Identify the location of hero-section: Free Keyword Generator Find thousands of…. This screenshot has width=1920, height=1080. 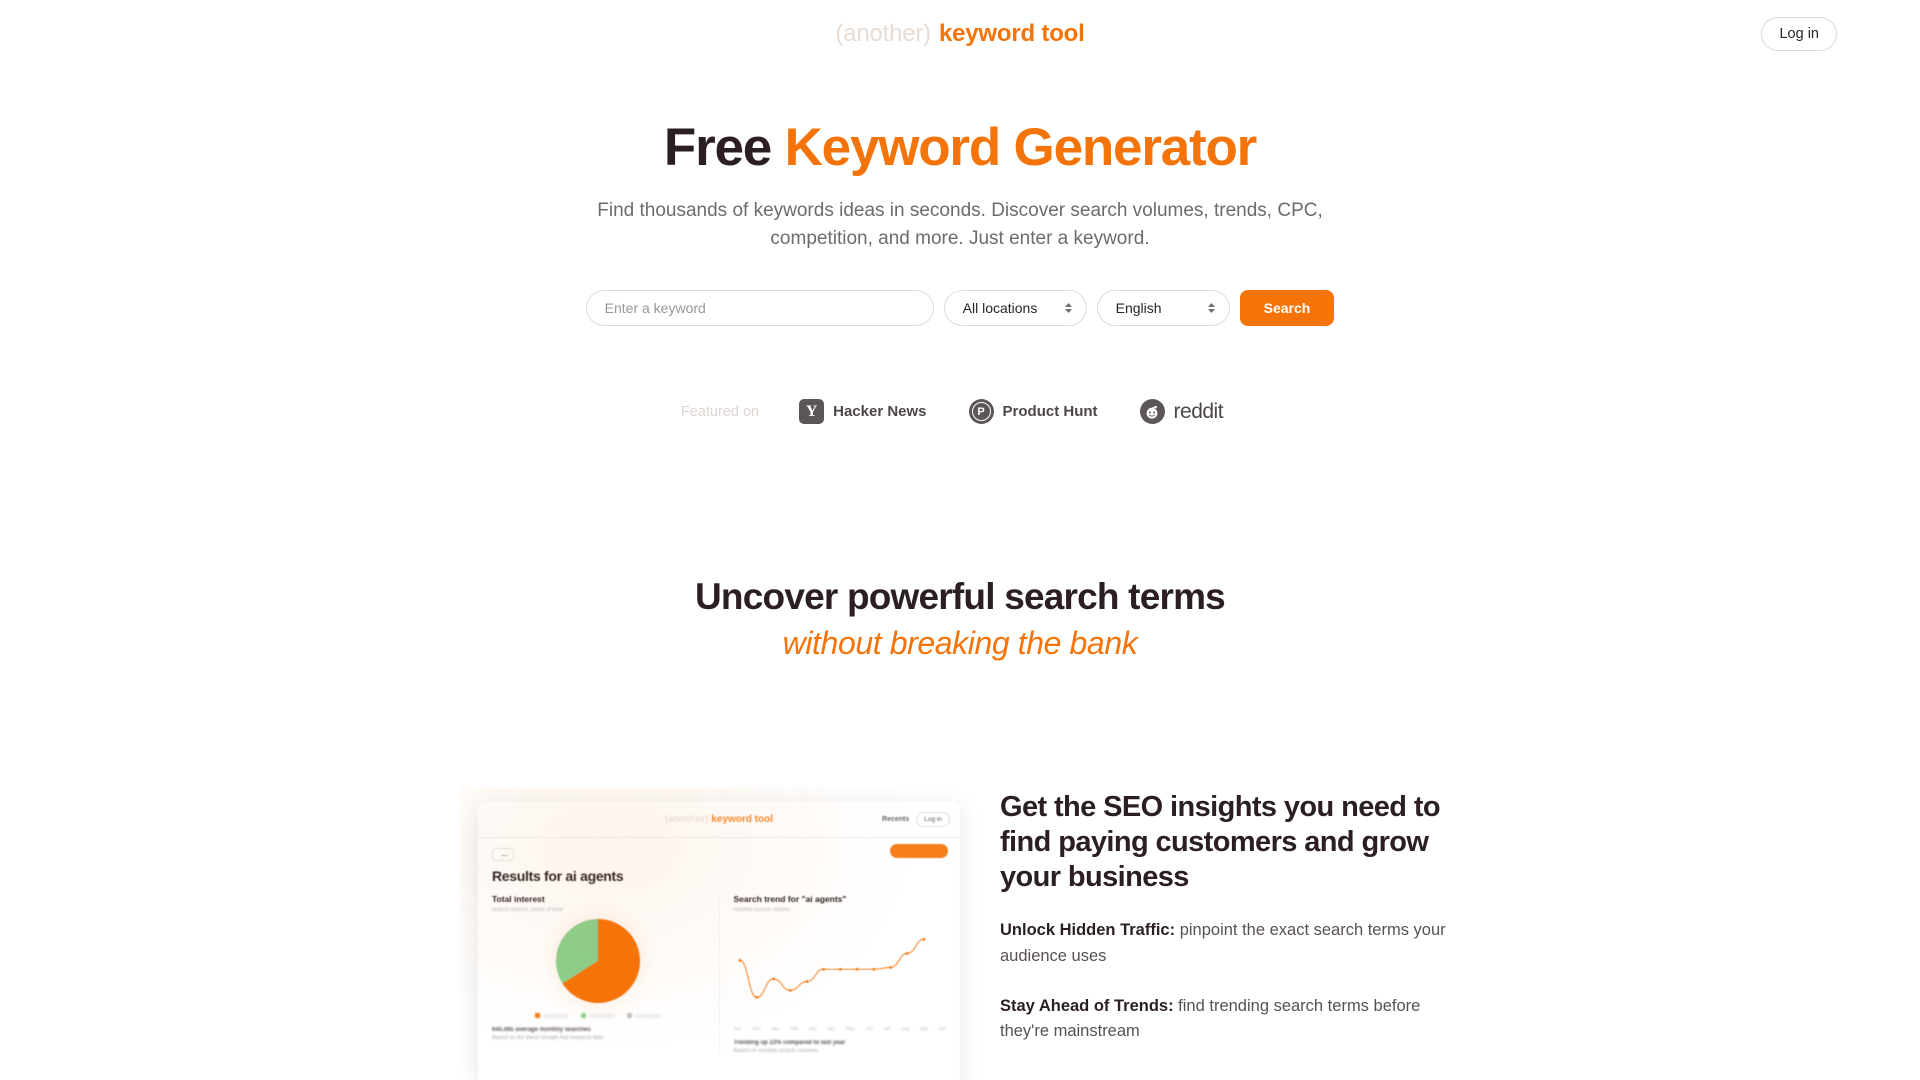
(960, 186).